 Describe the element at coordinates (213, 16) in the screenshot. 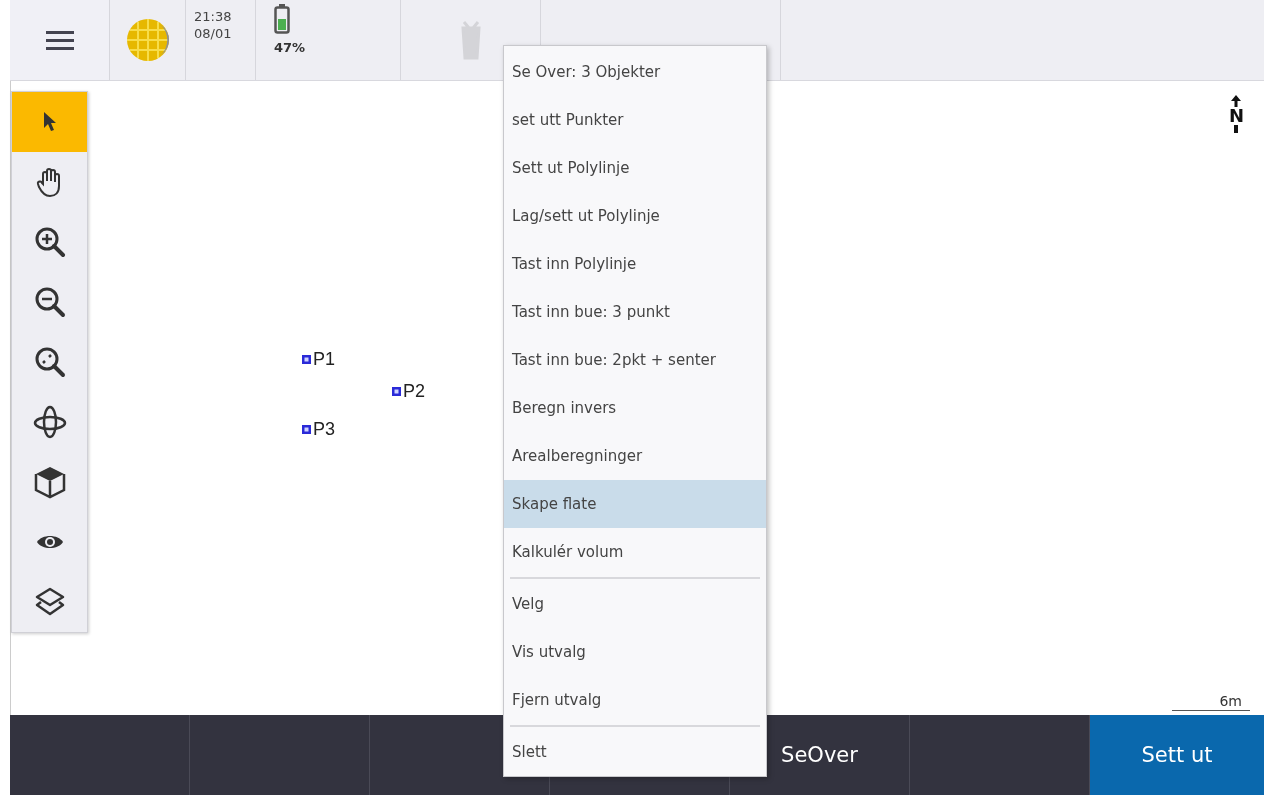

I see `clock-time: 21:38` at that location.